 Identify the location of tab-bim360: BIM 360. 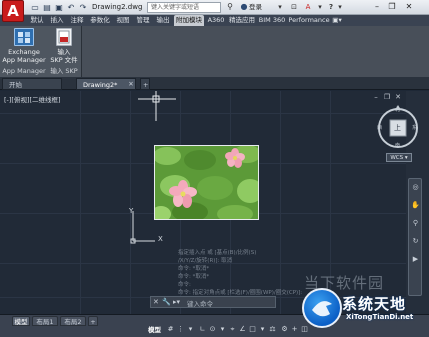
(272, 20).